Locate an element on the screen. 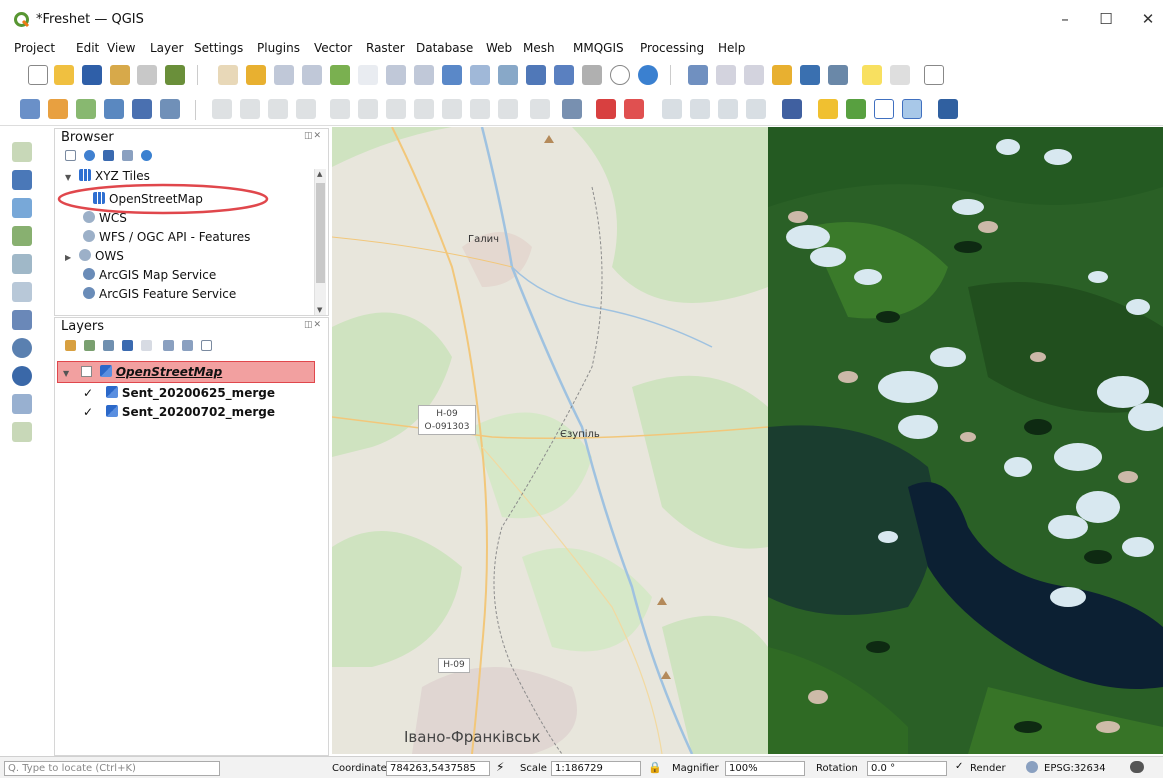 Image resolution: width=1163 pixels, height=778 pixels. menu-web: Web is located at coordinates (499, 48).